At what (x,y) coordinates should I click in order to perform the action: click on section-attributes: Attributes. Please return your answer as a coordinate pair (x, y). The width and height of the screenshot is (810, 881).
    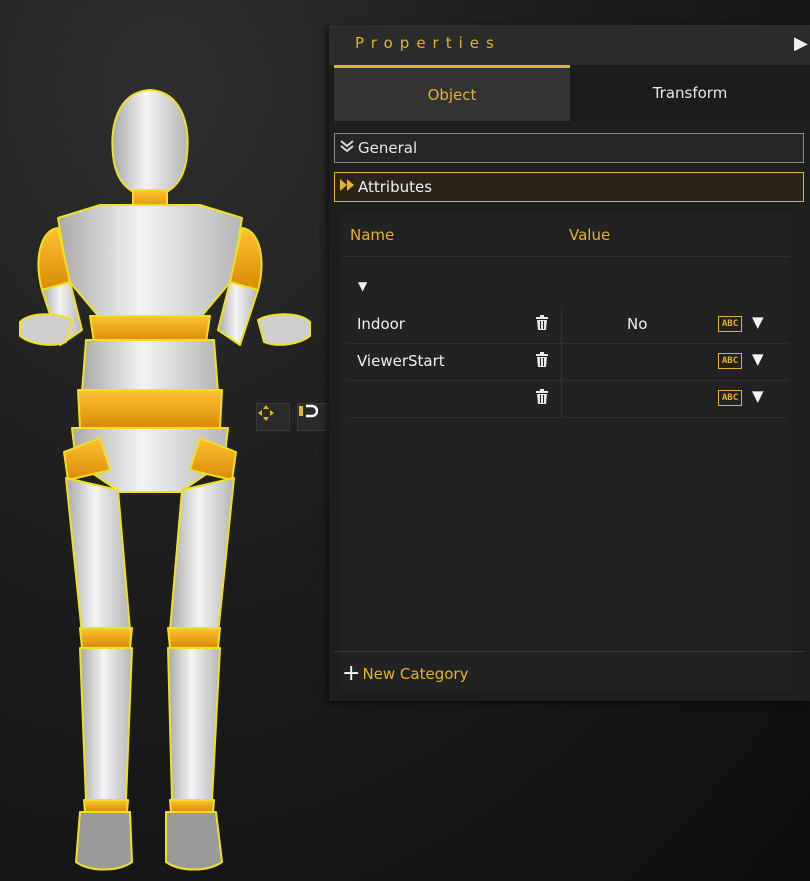
    Looking at the image, I should click on (569, 187).